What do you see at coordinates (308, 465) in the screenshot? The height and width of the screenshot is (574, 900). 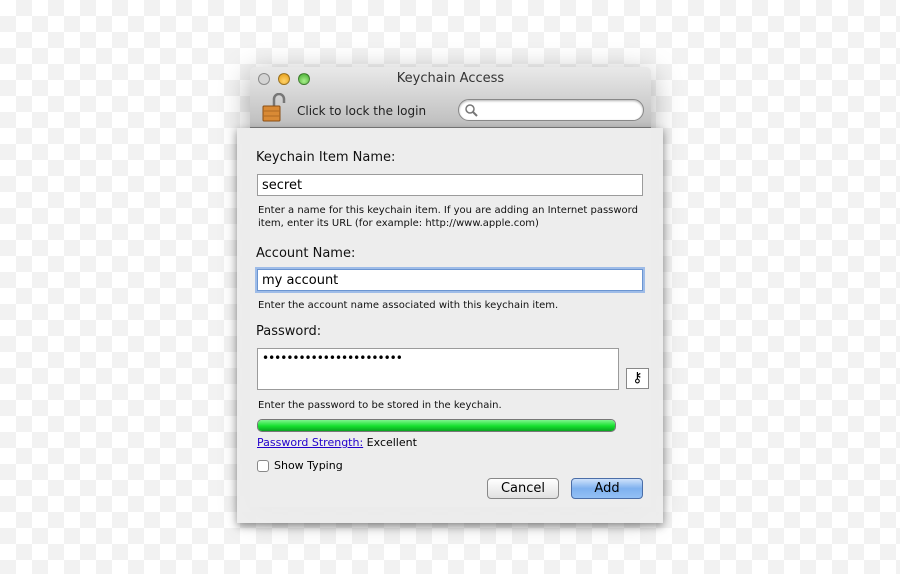 I see `show-typing-label: Show Typing` at bounding box center [308, 465].